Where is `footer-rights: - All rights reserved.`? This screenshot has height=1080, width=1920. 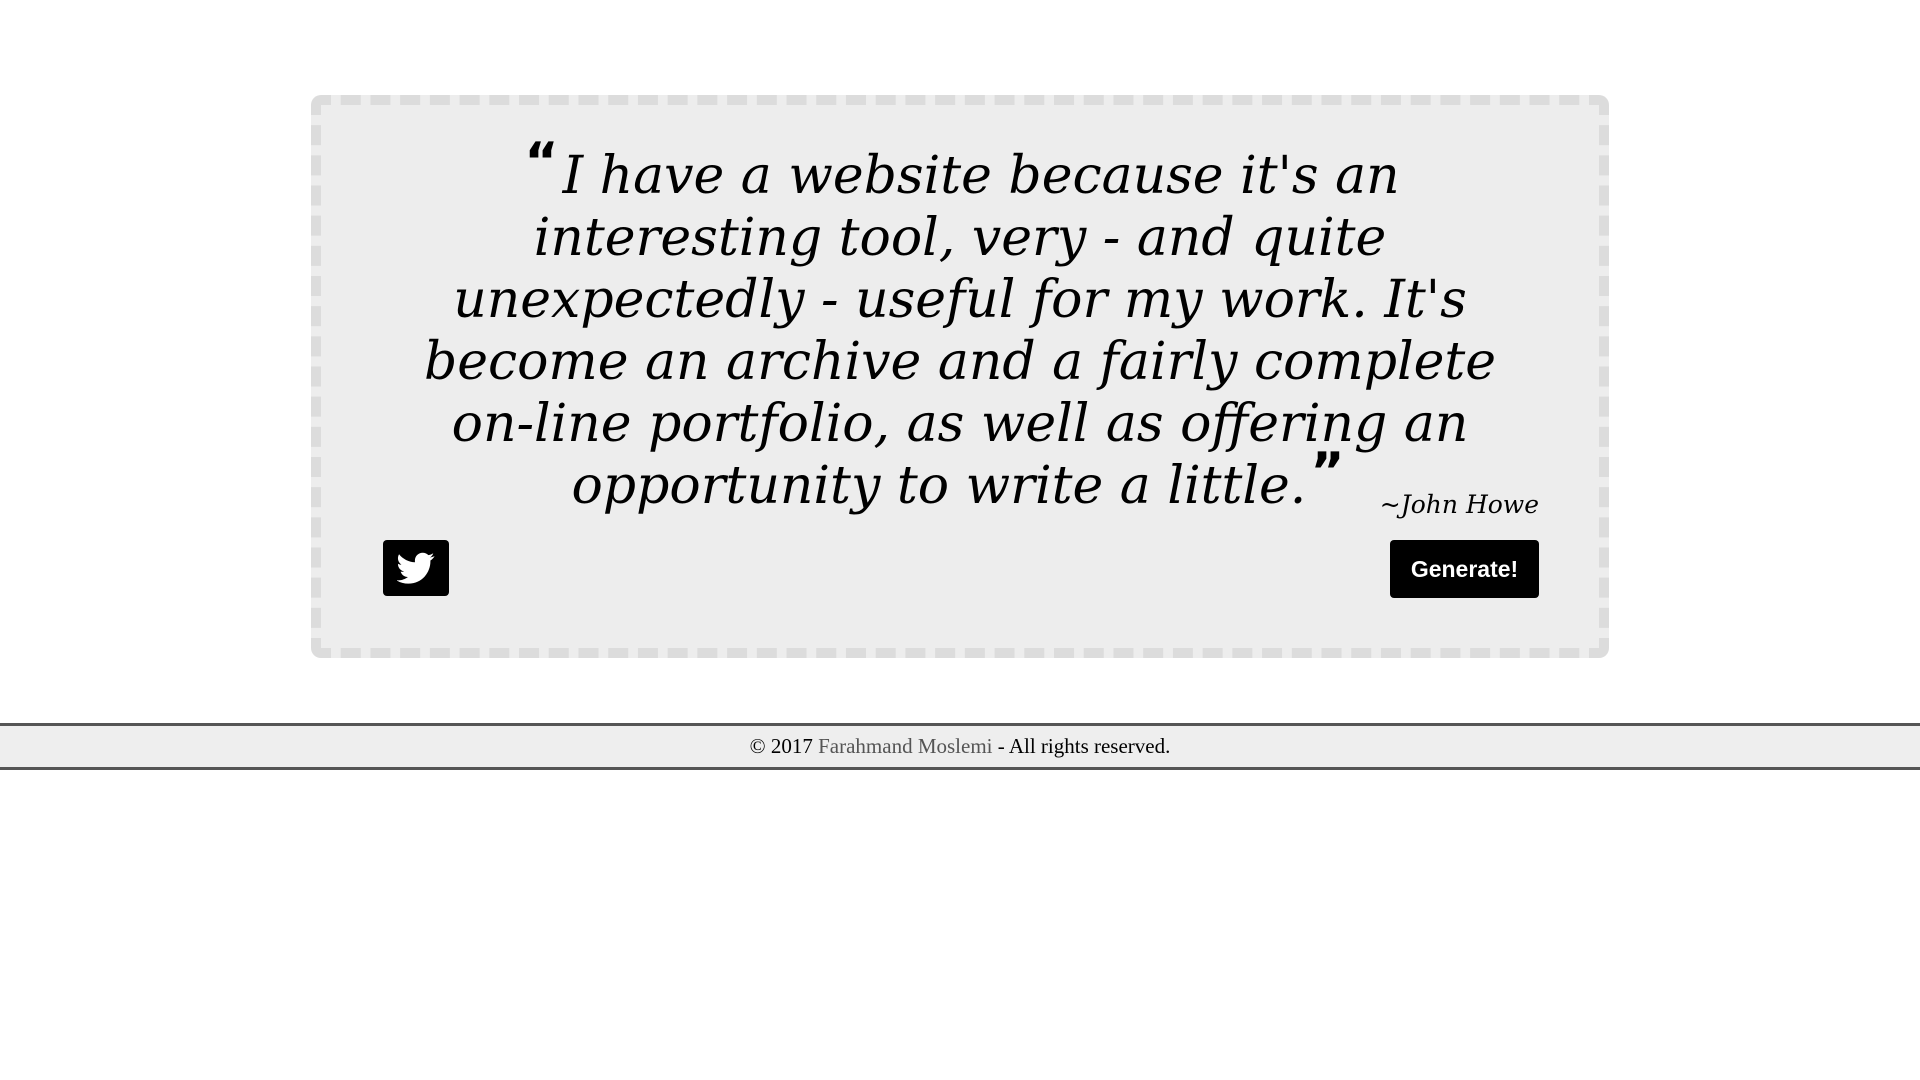 footer-rights: - All rights reserved. is located at coordinates (1081, 746).